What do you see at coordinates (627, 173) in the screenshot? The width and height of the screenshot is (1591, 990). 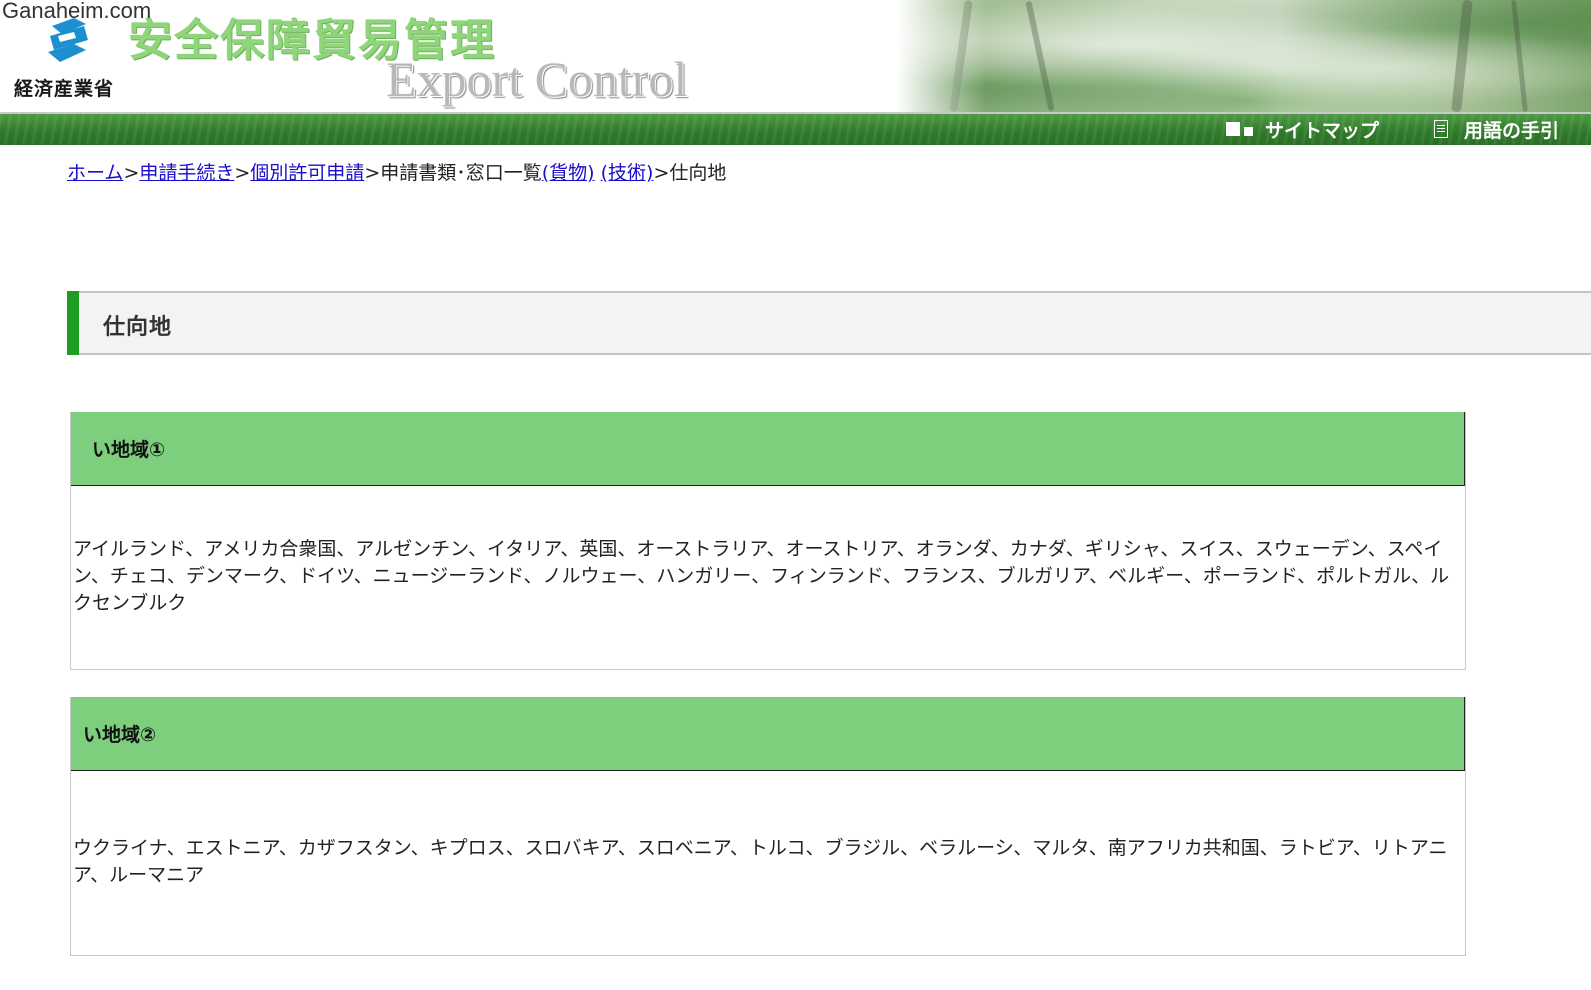 I see `breadcrumb-tech-link: (技術)` at bounding box center [627, 173].